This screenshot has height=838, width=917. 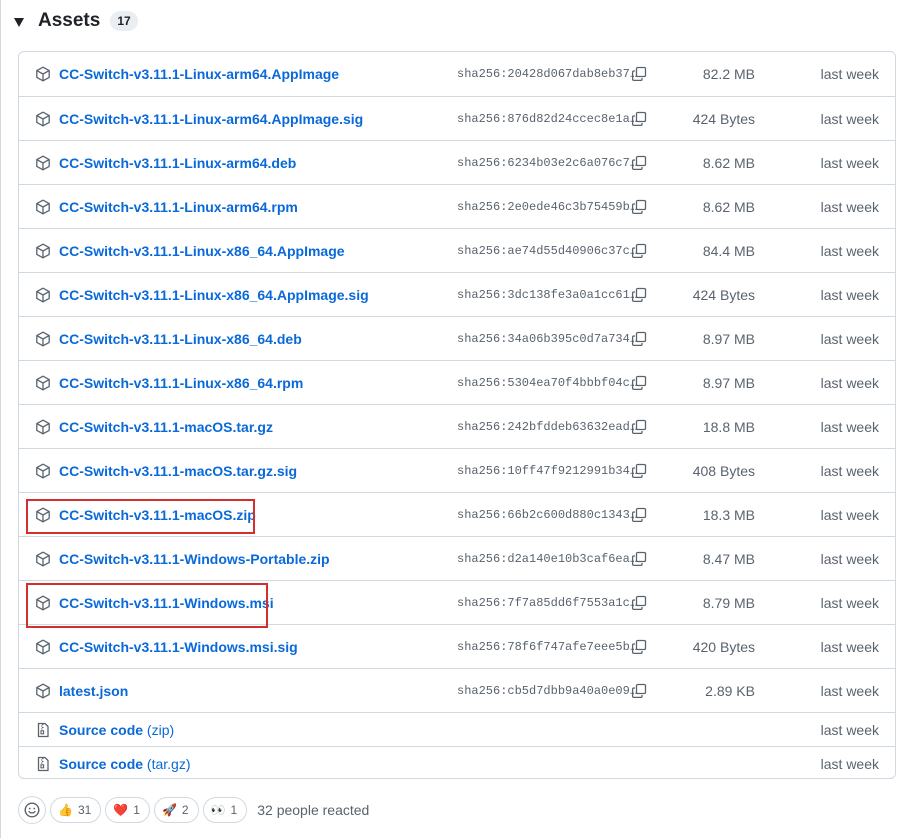 What do you see at coordinates (234, 810) in the screenshot?
I see `reaction-count: 1` at bounding box center [234, 810].